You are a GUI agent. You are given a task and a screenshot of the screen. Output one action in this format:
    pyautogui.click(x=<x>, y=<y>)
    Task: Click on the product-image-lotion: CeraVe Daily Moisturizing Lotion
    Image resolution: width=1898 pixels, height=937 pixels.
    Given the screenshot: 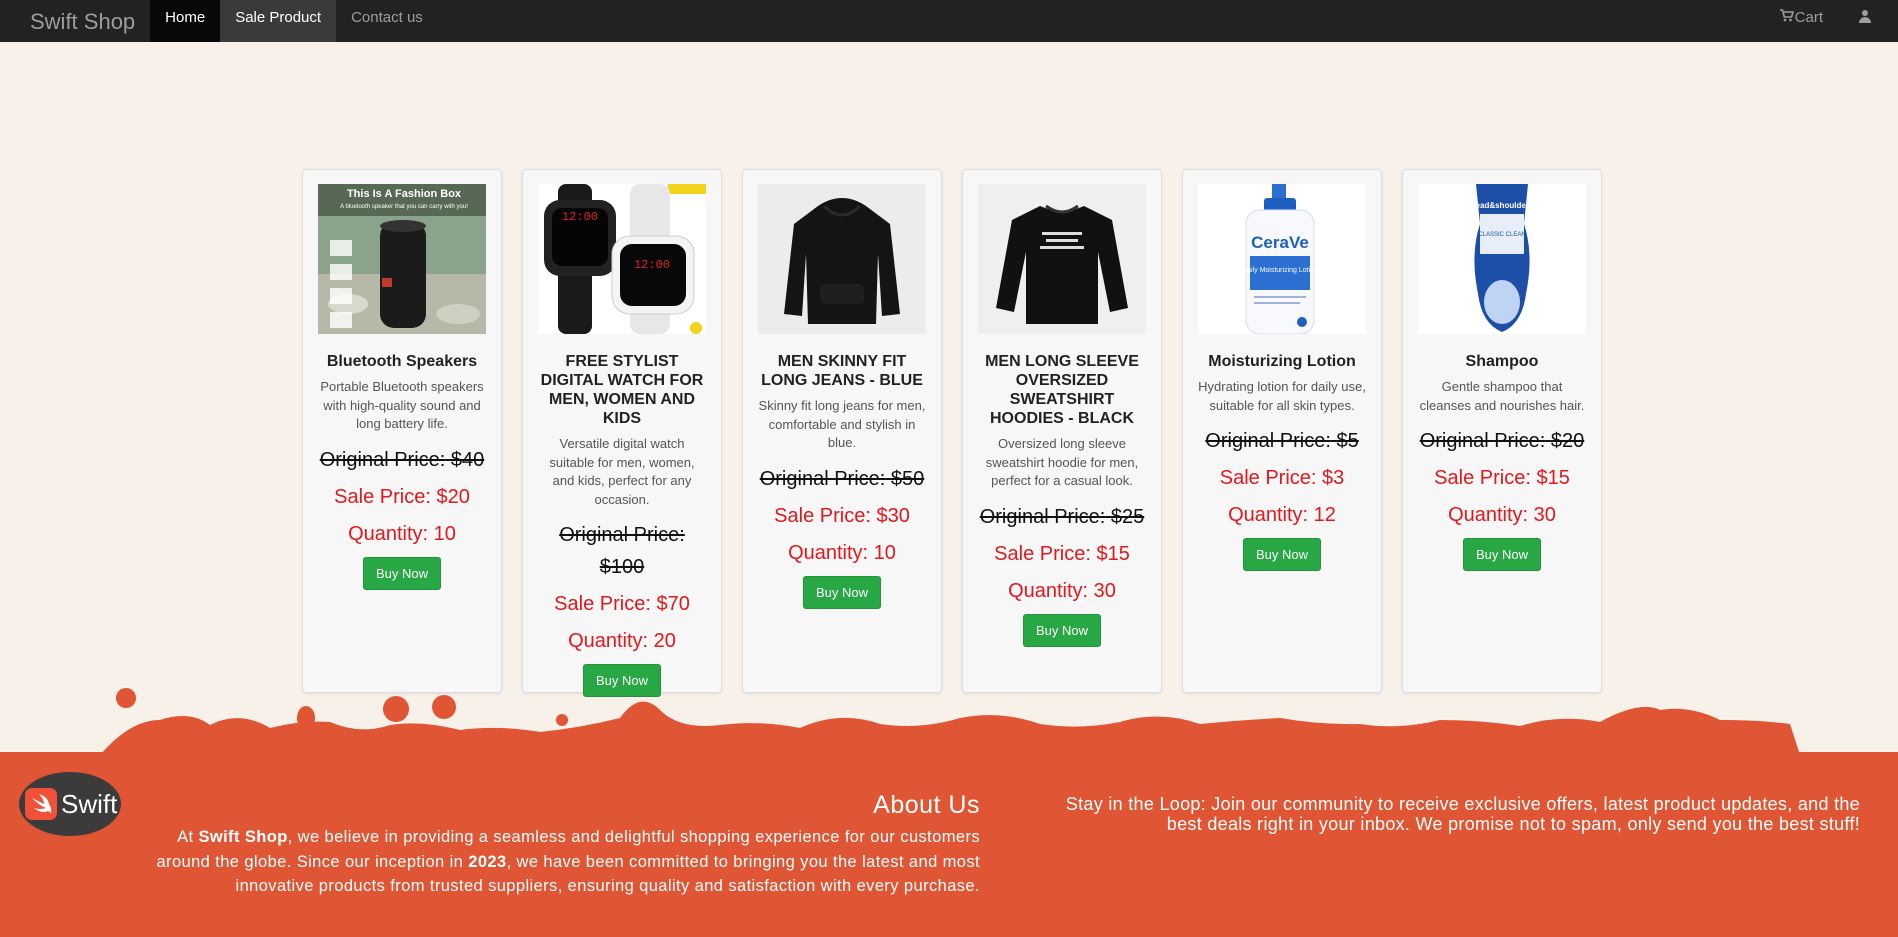 What is the action you would take?
    pyautogui.click(x=1282, y=259)
    